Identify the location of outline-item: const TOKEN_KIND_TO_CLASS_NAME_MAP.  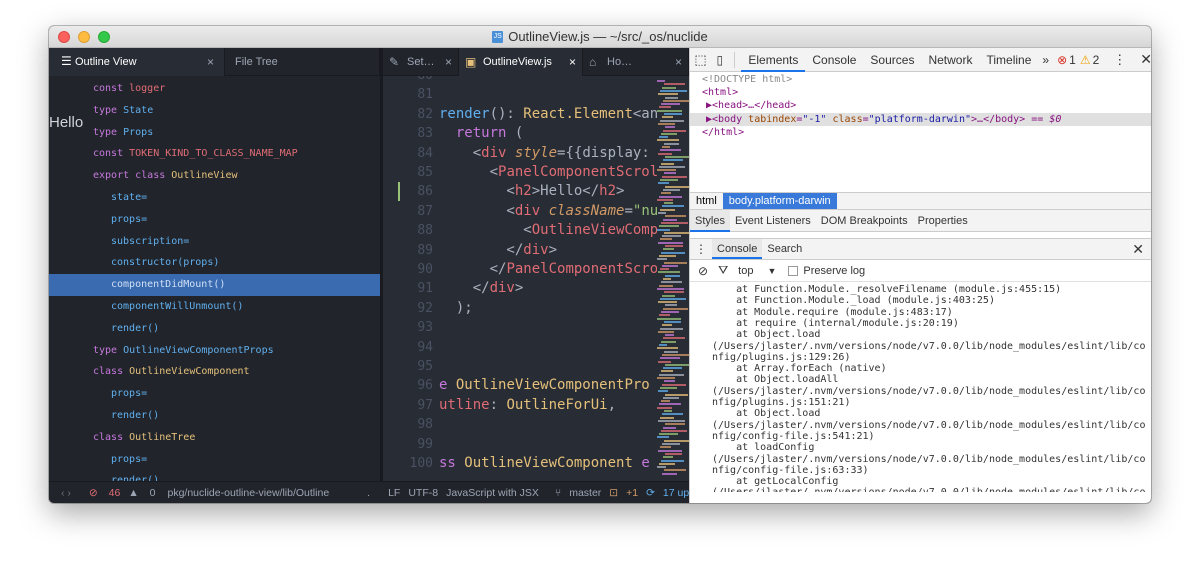
(214, 154).